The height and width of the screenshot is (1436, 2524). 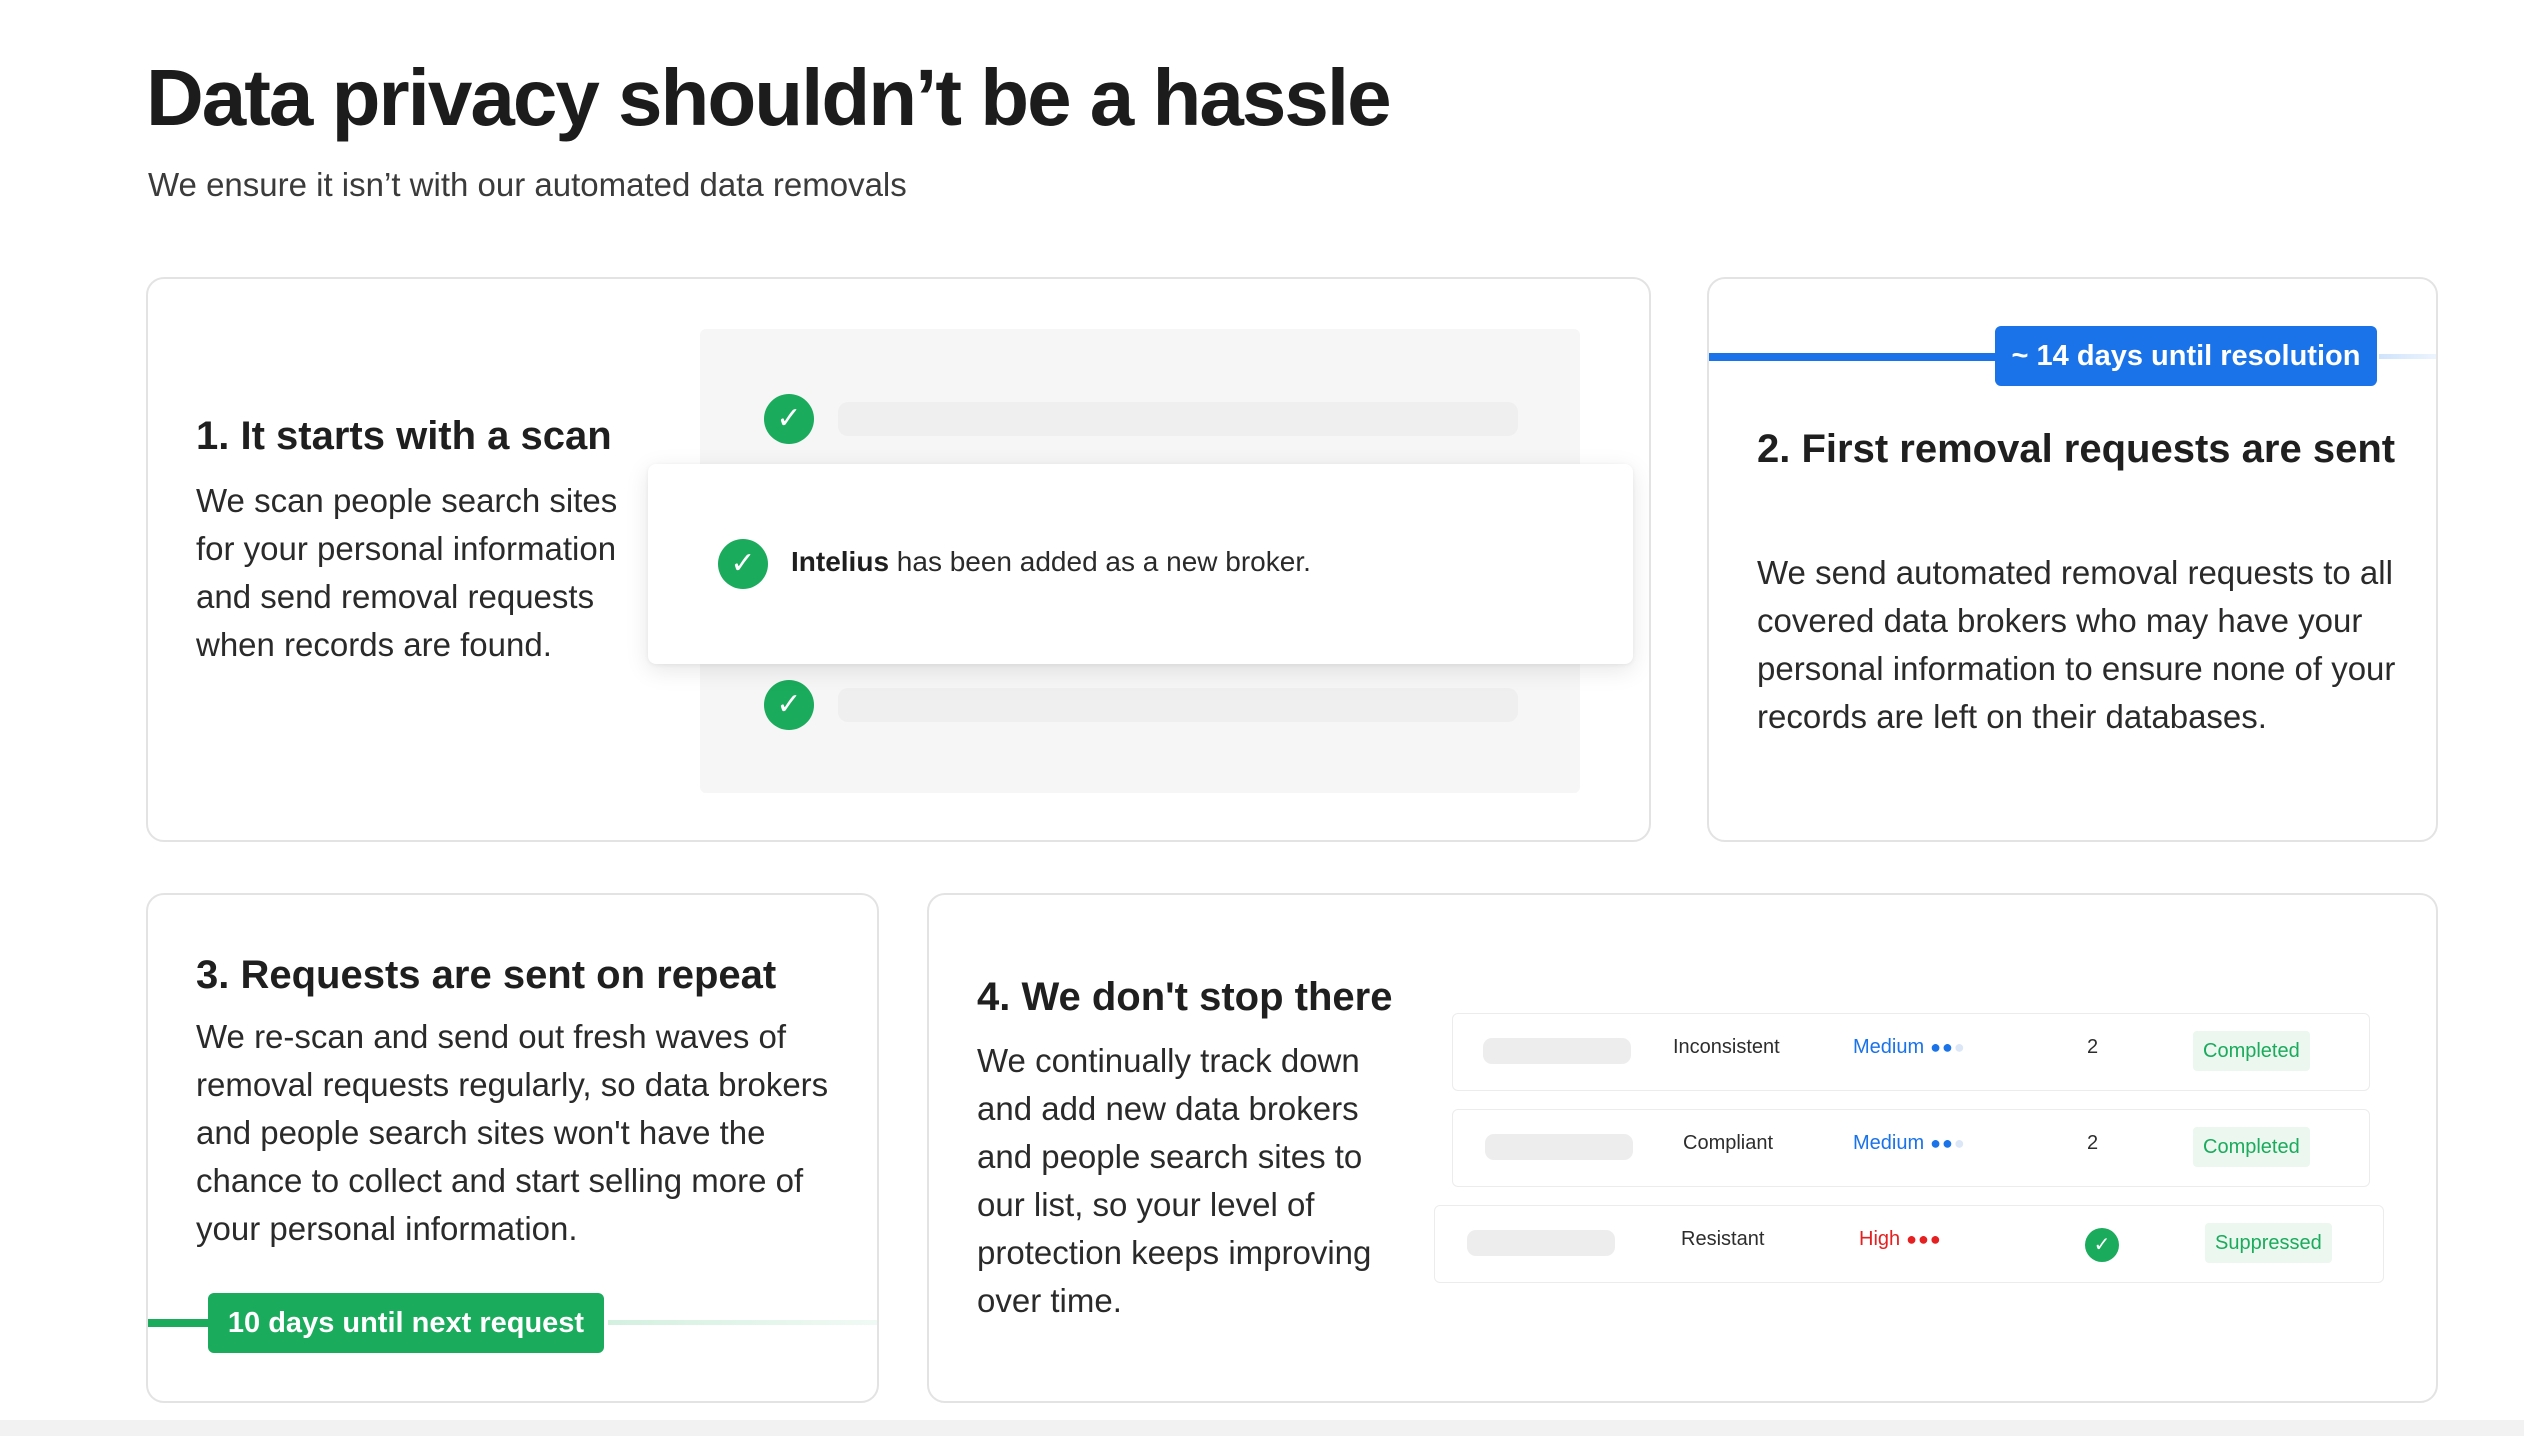 What do you see at coordinates (486, 975) in the screenshot?
I see `card-heading: 3. Requests are sent on repeat` at bounding box center [486, 975].